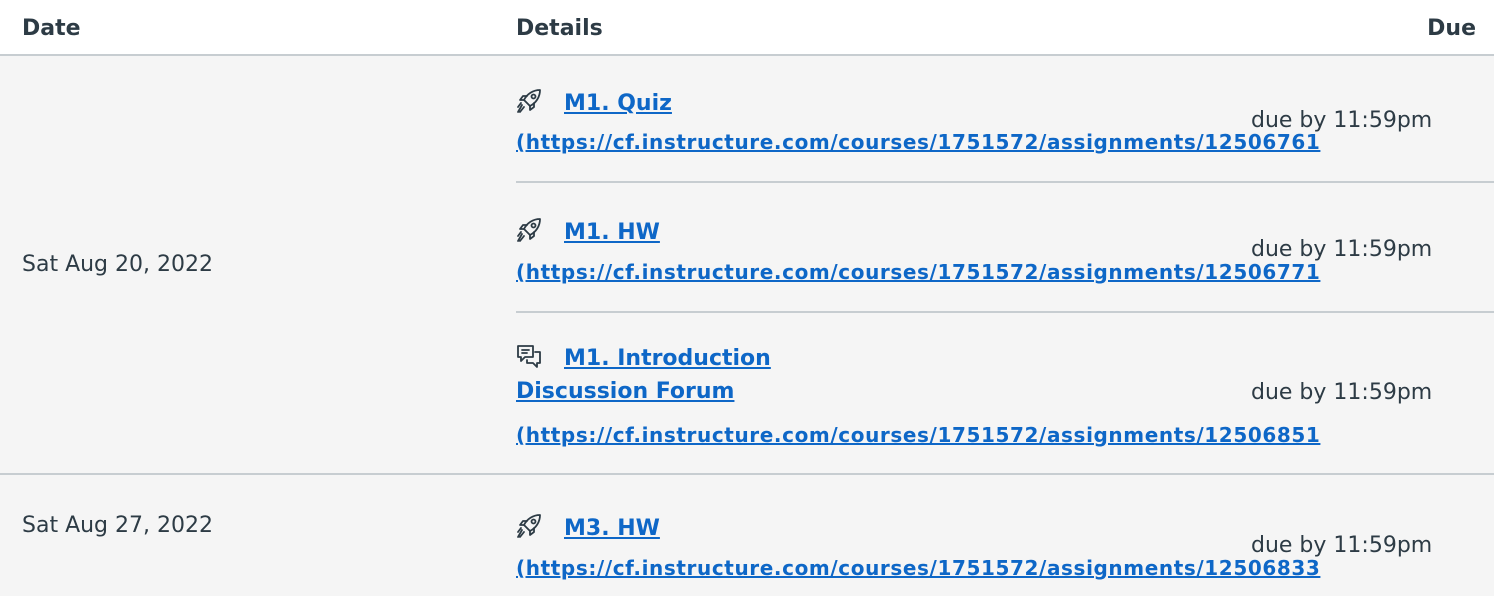  I want to click on date-cell: Sat Aug 27, 2022, so click(117, 525).